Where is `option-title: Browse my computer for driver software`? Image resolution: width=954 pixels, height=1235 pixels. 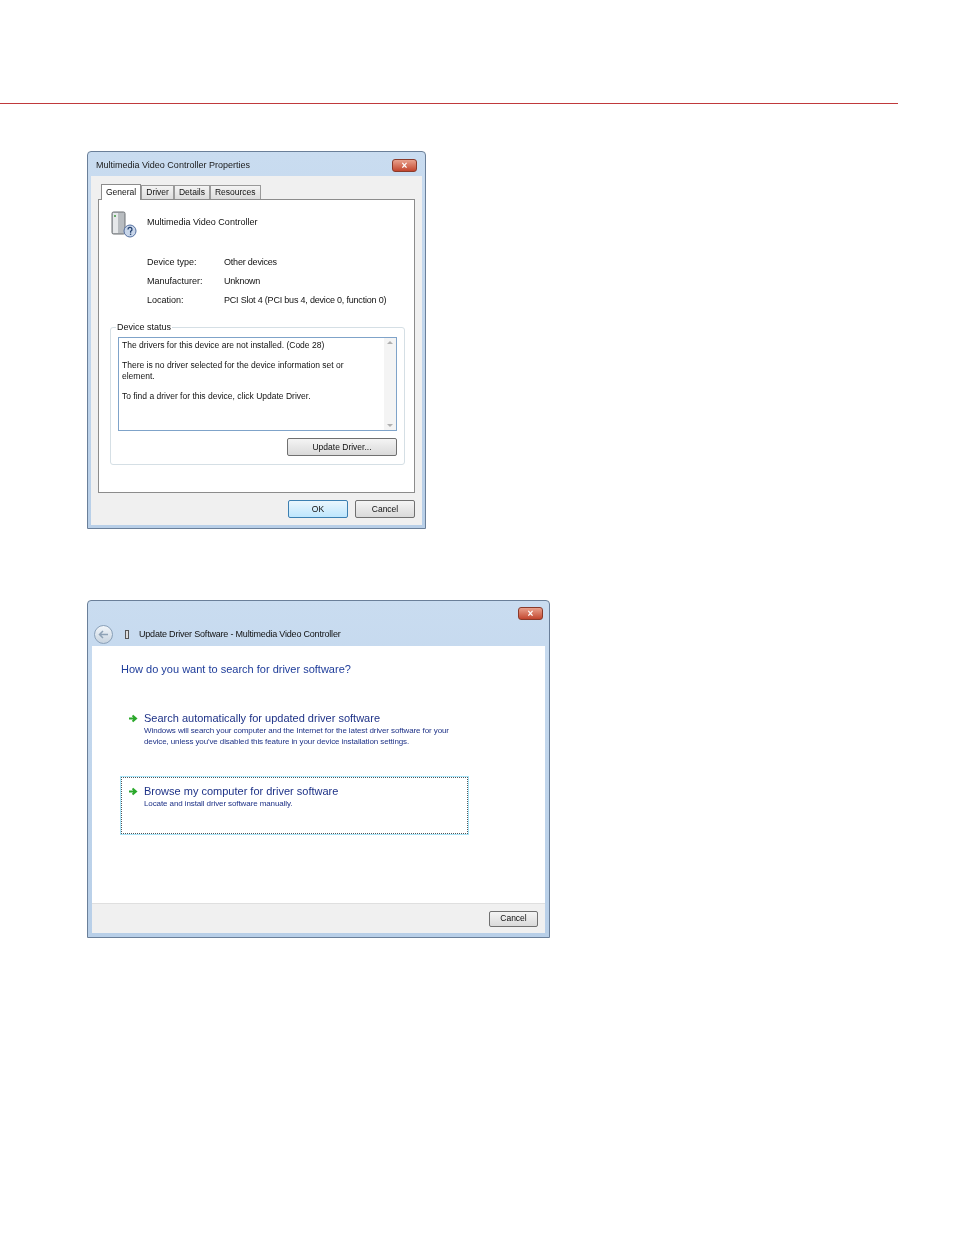
option-title: Browse my computer for driver software is located at coordinates (242, 790).